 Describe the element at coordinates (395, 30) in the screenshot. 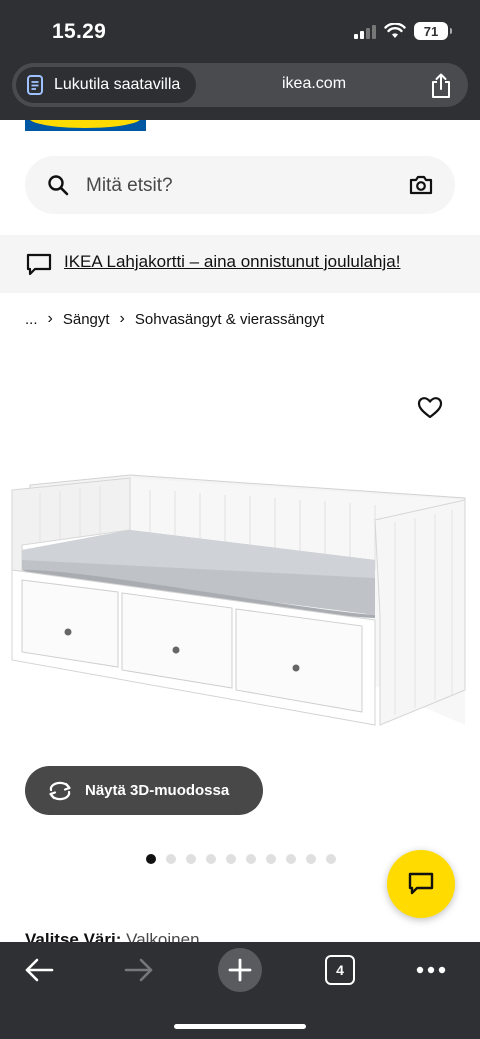

I see `wifi-icon` at that location.